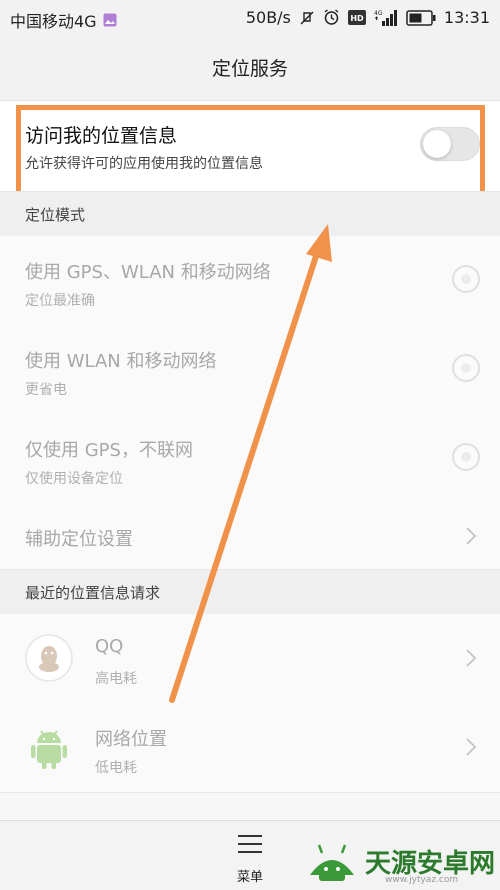 This screenshot has height=890, width=500. I want to click on section-header-mode: 定位模式, so click(250, 214).